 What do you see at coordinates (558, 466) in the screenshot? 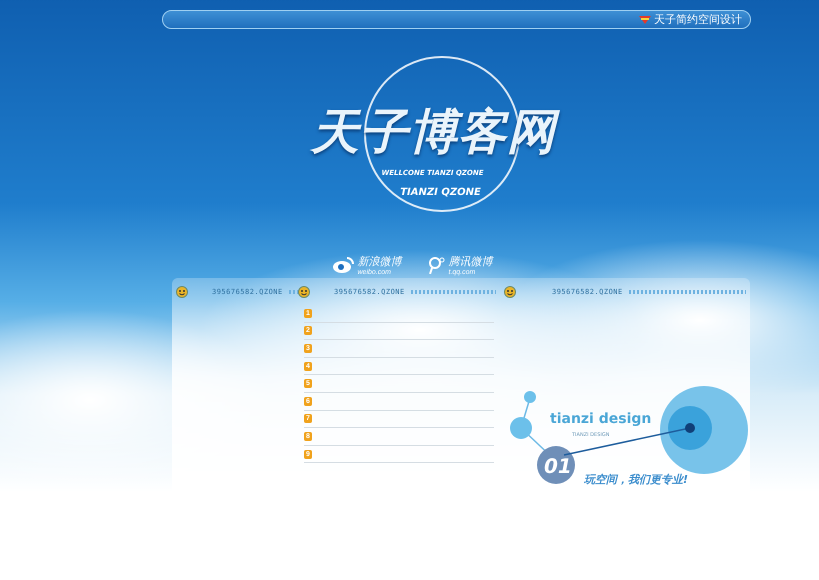
I see `design-number: 01` at bounding box center [558, 466].